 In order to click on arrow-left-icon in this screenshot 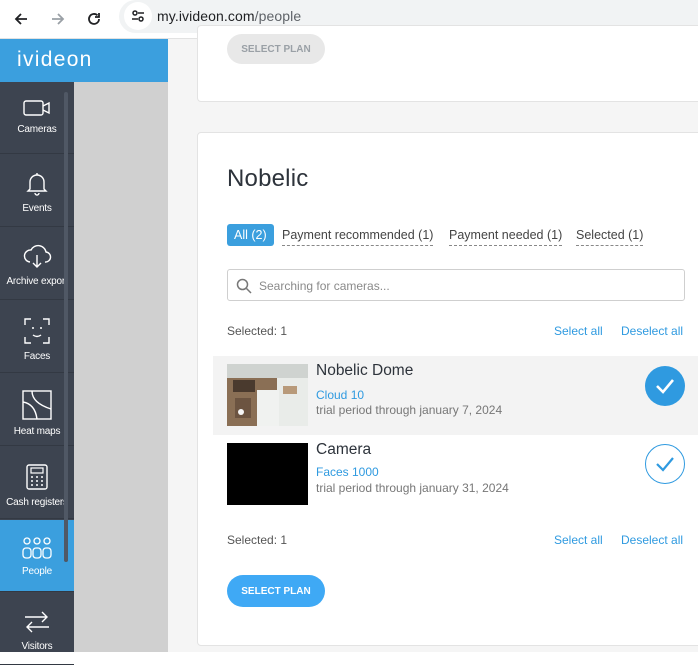, I will do `click(20, 19)`.